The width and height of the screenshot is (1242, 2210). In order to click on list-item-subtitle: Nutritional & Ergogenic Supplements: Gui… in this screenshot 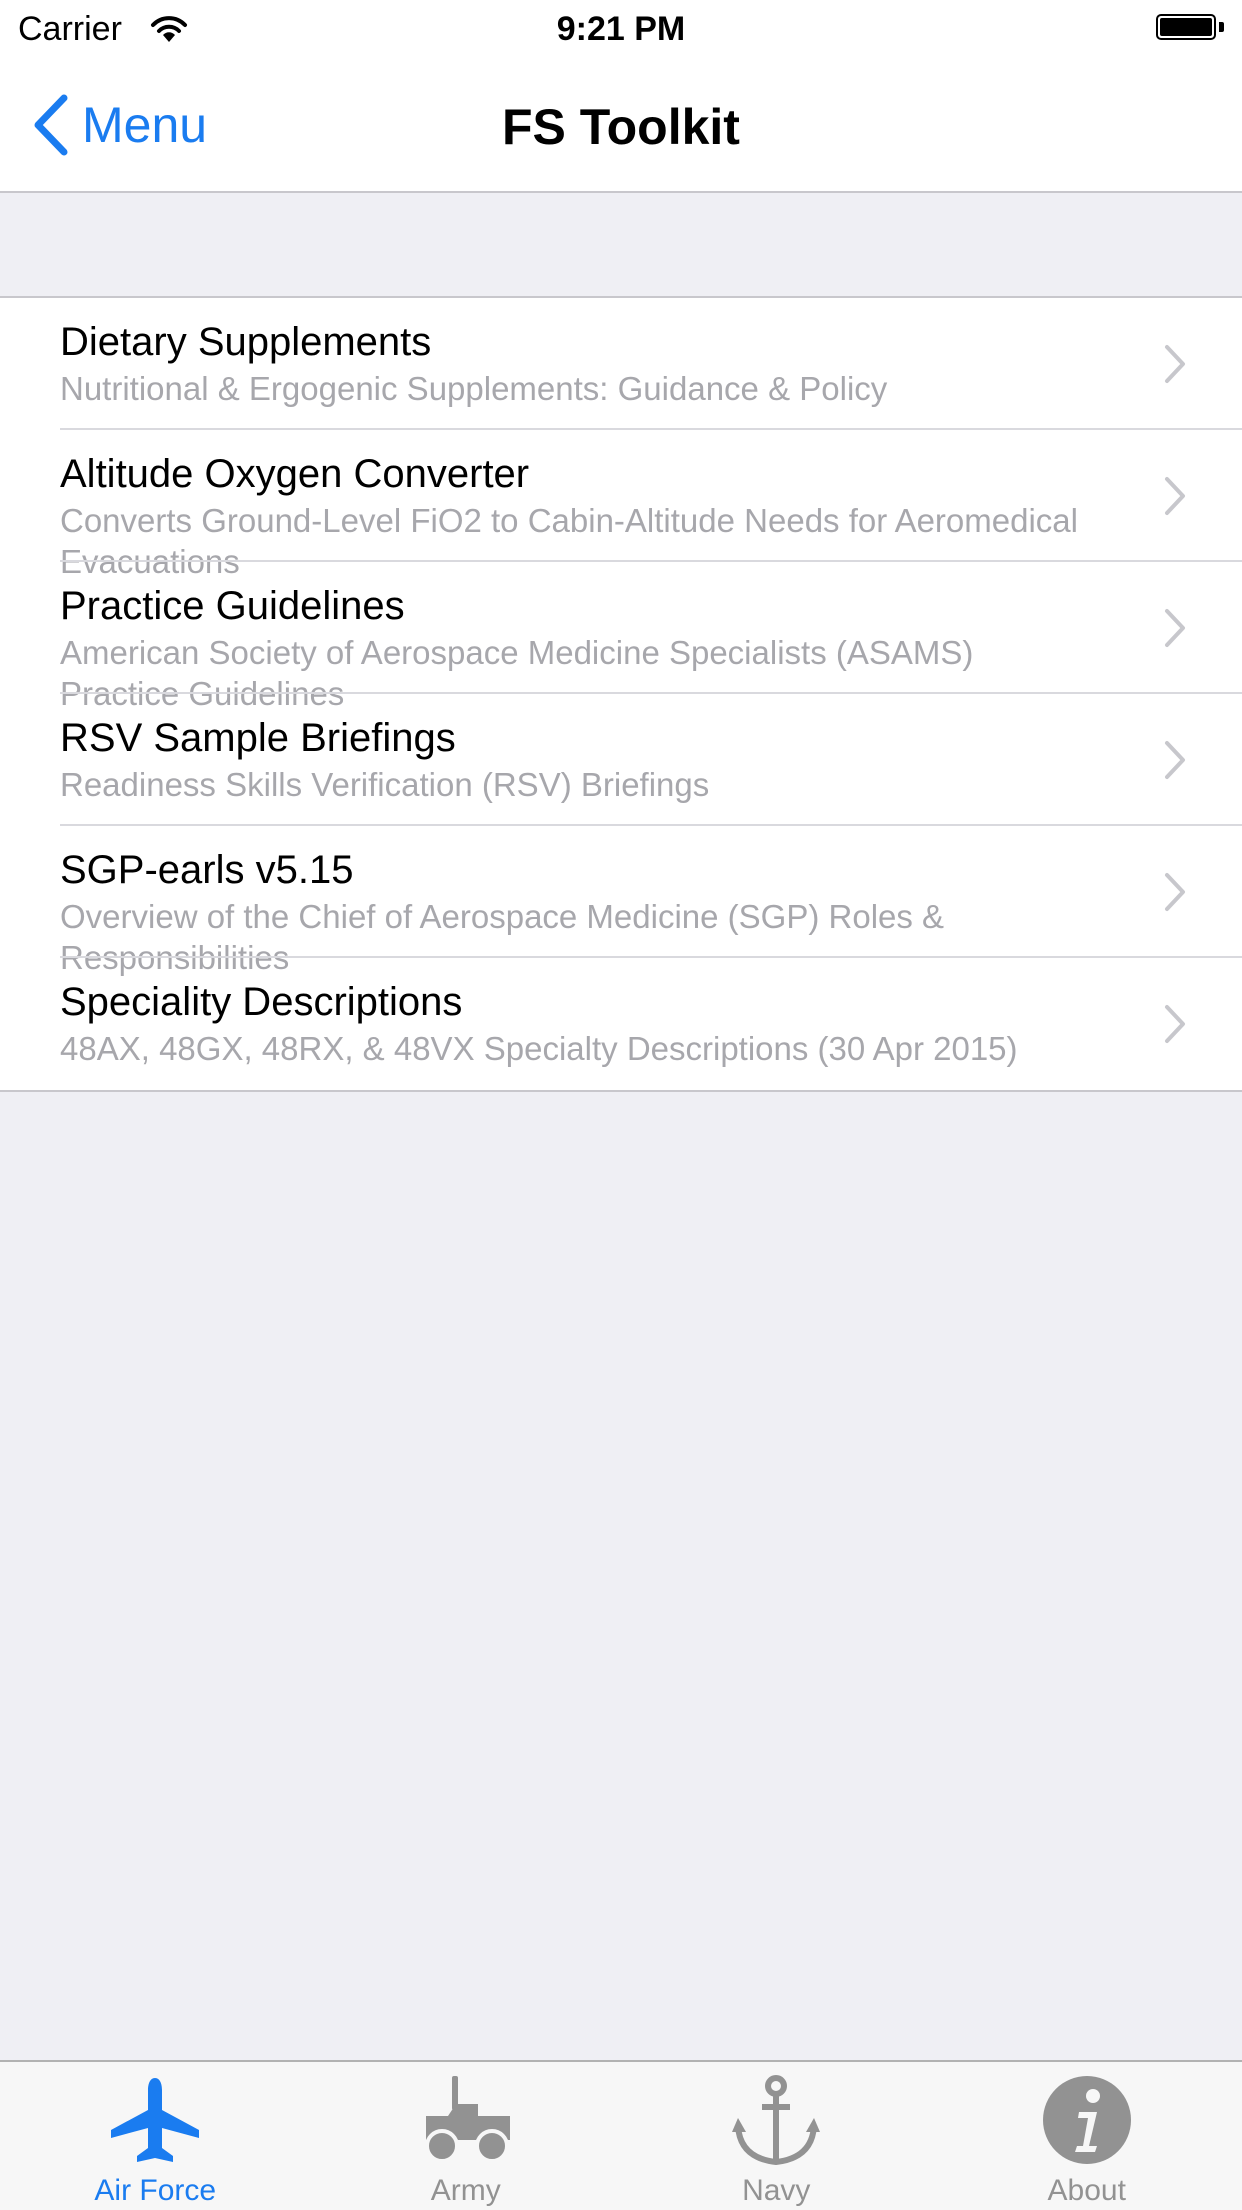, I will do `click(580, 388)`.